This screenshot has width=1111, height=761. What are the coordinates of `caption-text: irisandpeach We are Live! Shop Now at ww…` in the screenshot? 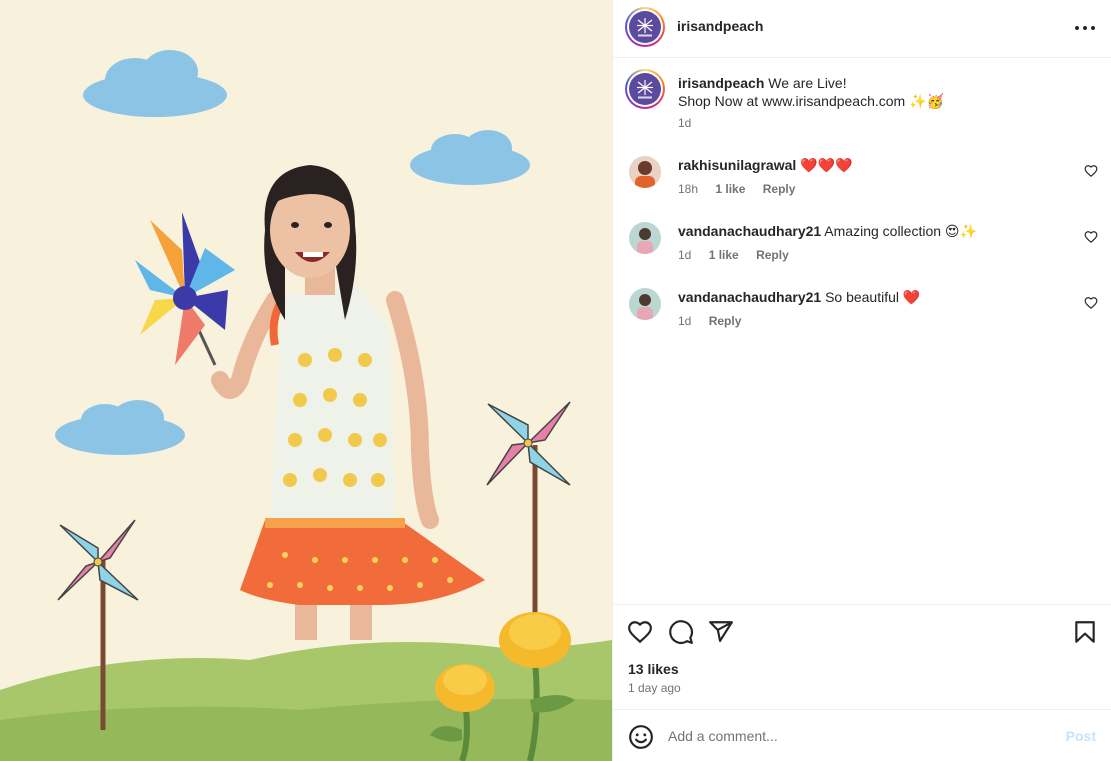 It's located at (868, 92).